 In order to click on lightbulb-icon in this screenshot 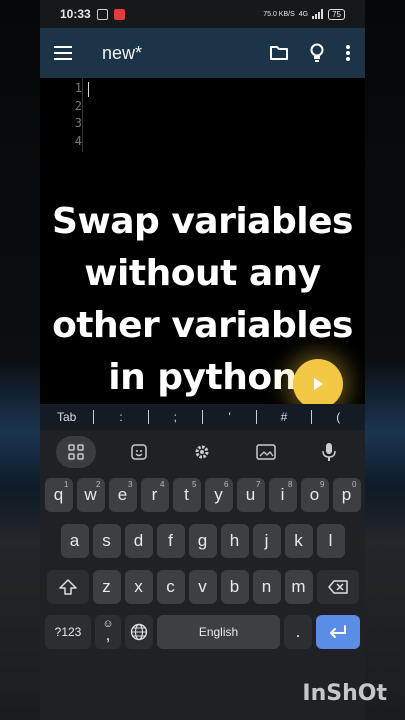, I will do `click(317, 53)`.